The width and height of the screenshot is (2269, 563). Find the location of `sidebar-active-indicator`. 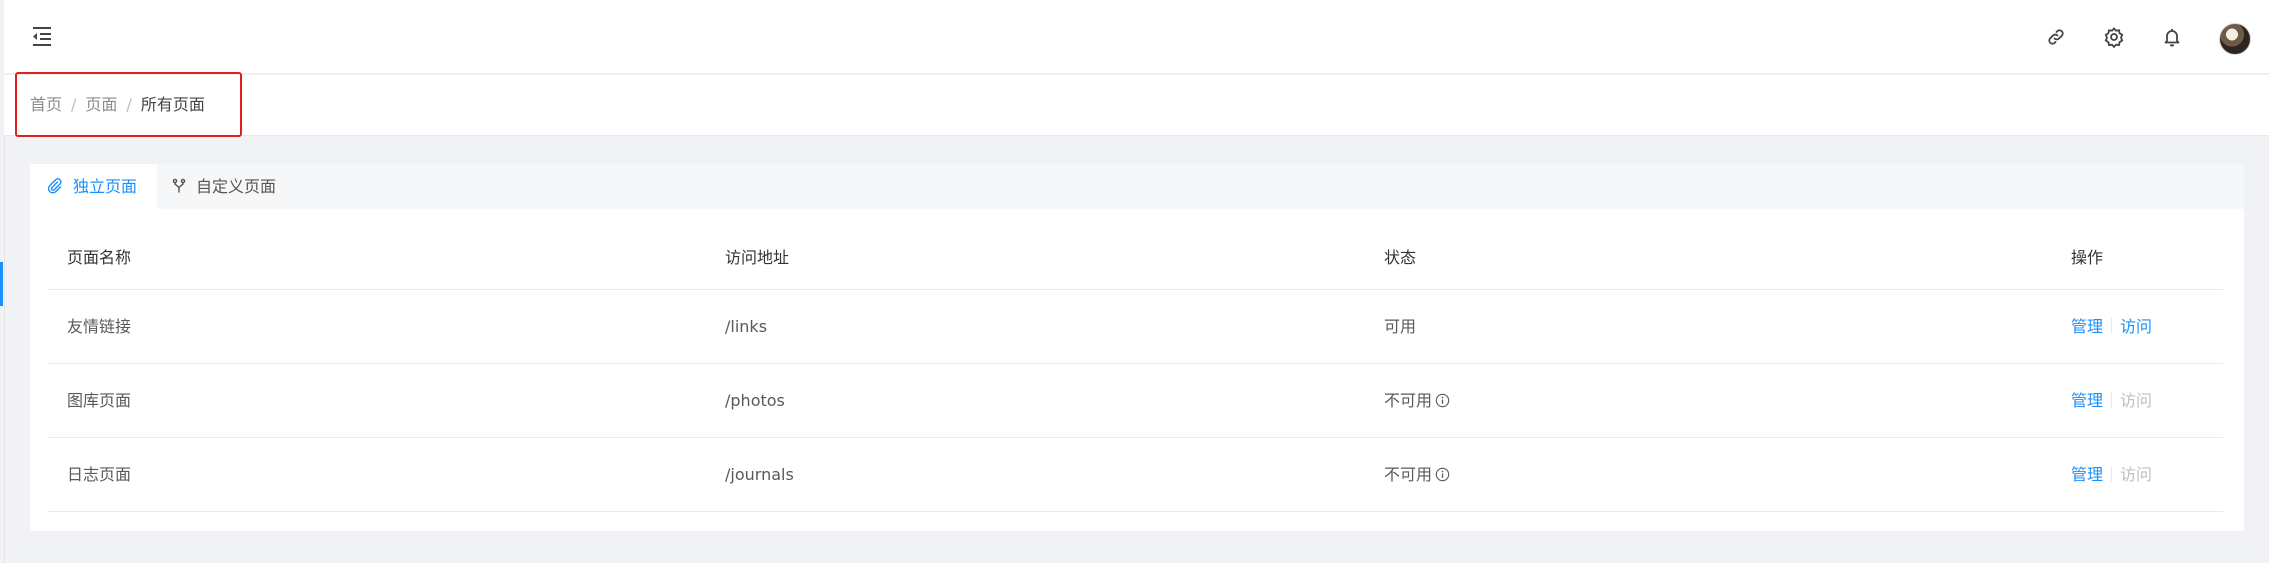

sidebar-active-indicator is located at coordinates (1, 284).